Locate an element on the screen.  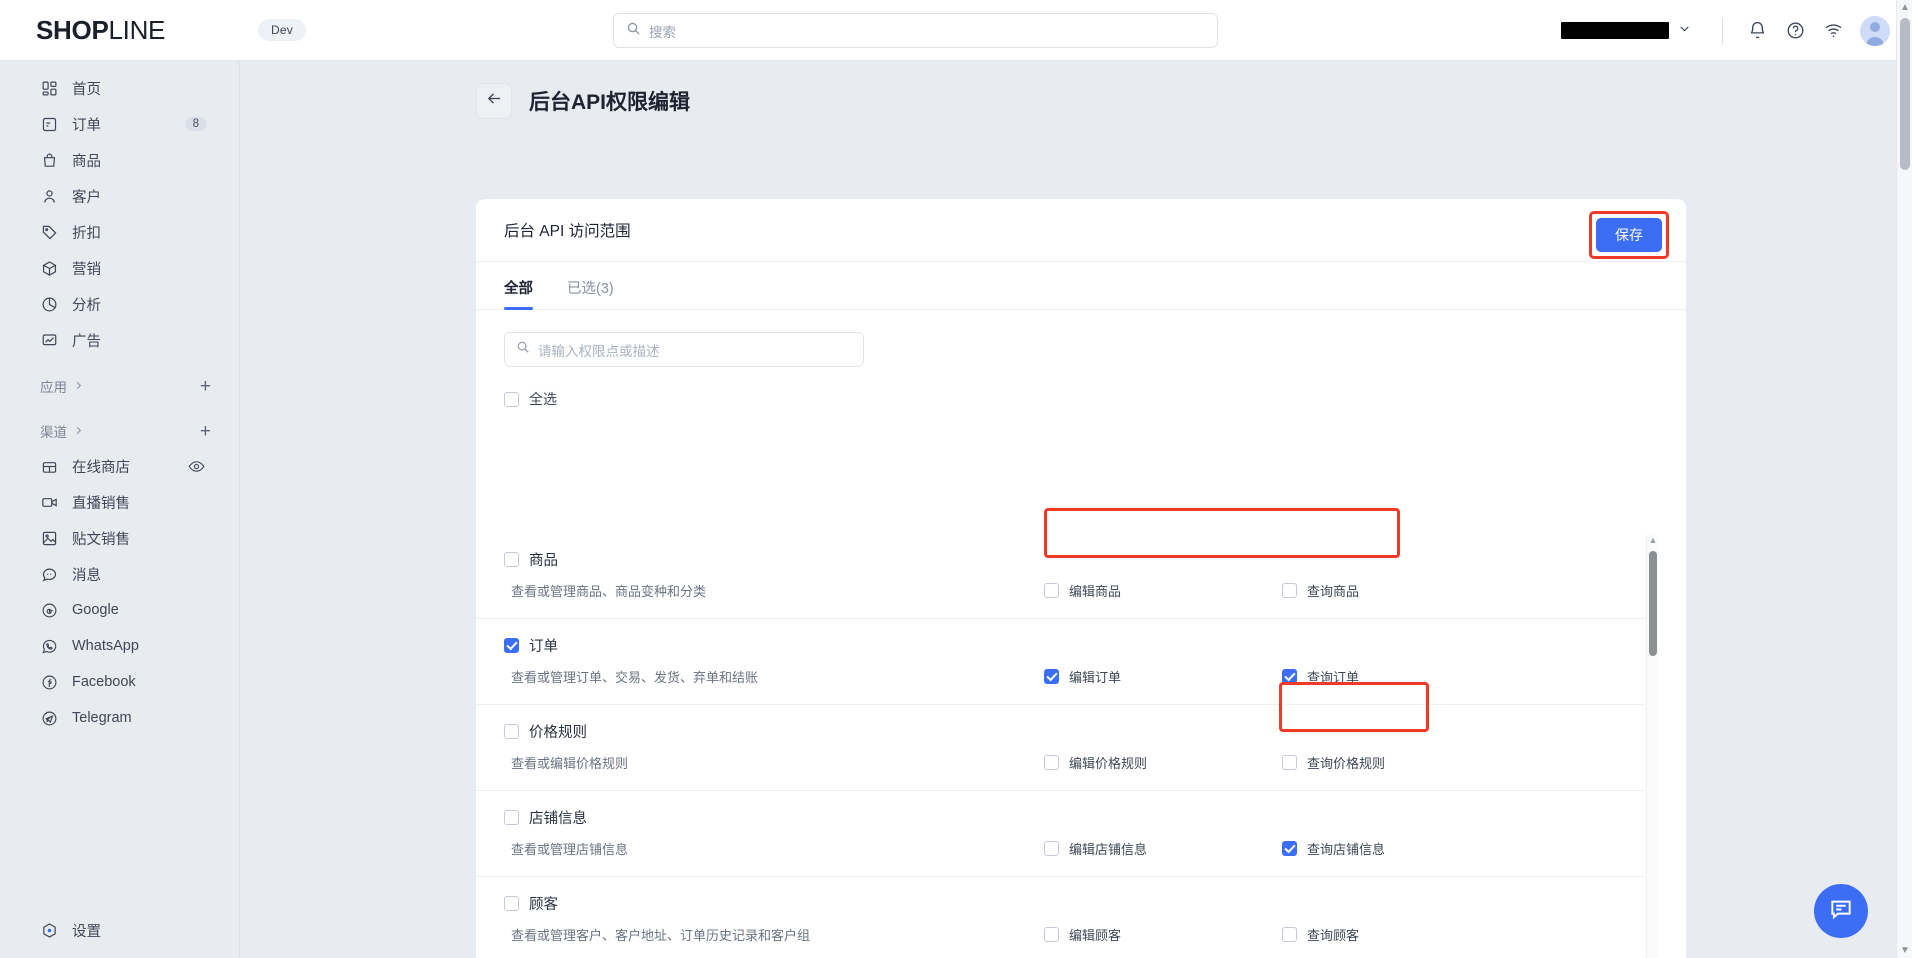
sidebar-item-live-sales: 直播销售 is located at coordinates (119, 502).